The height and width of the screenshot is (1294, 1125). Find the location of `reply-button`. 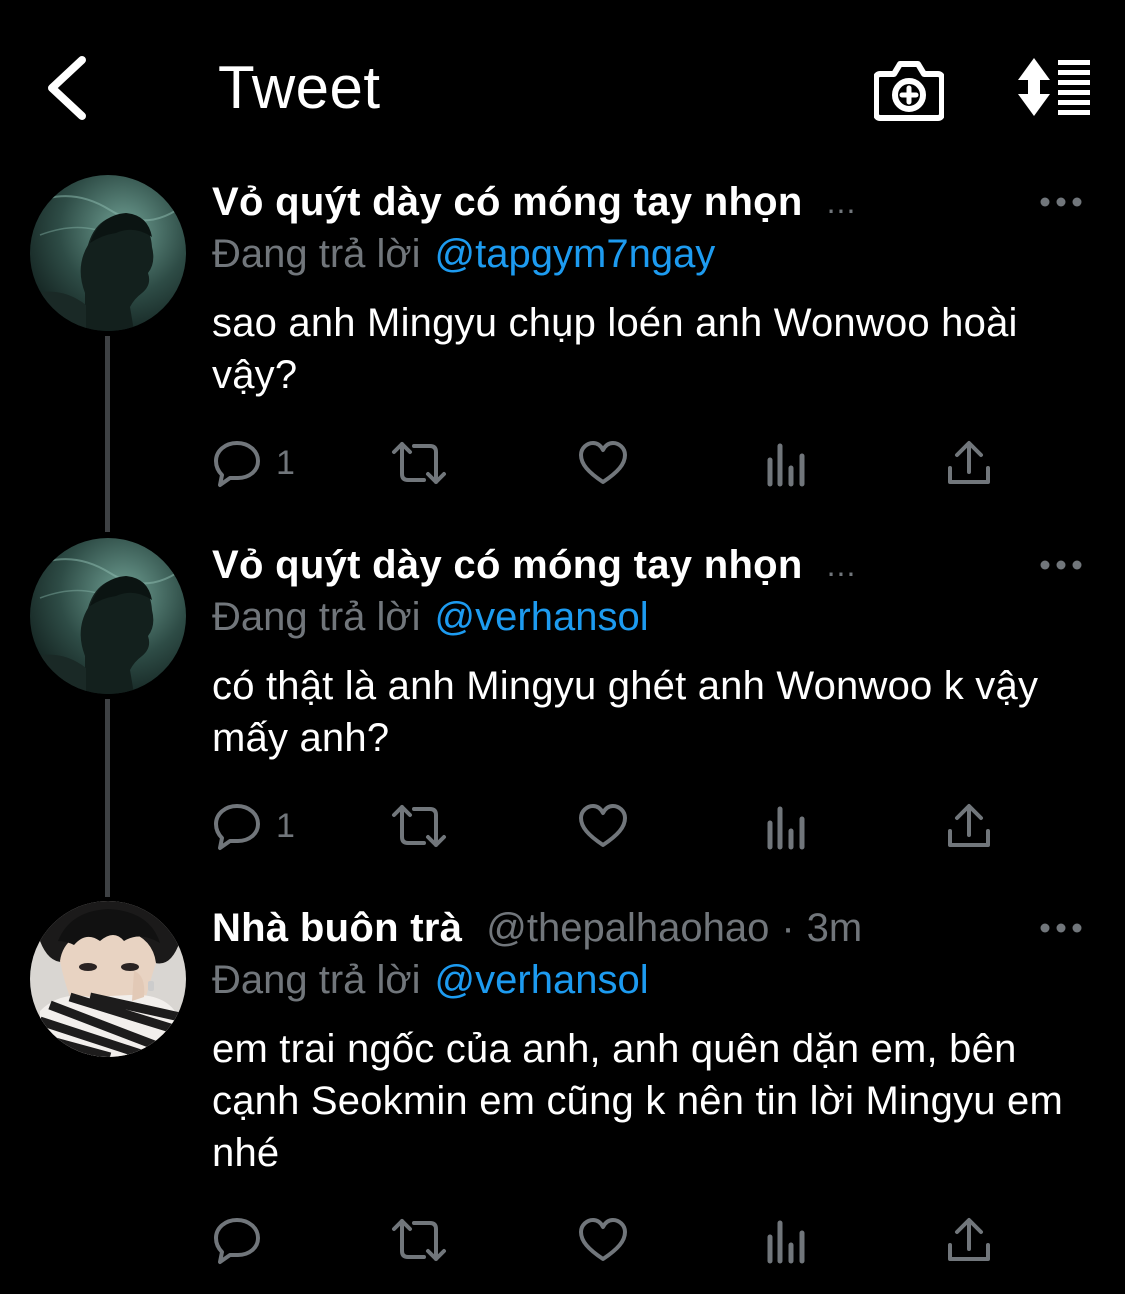

reply-button is located at coordinates (244, 1240).